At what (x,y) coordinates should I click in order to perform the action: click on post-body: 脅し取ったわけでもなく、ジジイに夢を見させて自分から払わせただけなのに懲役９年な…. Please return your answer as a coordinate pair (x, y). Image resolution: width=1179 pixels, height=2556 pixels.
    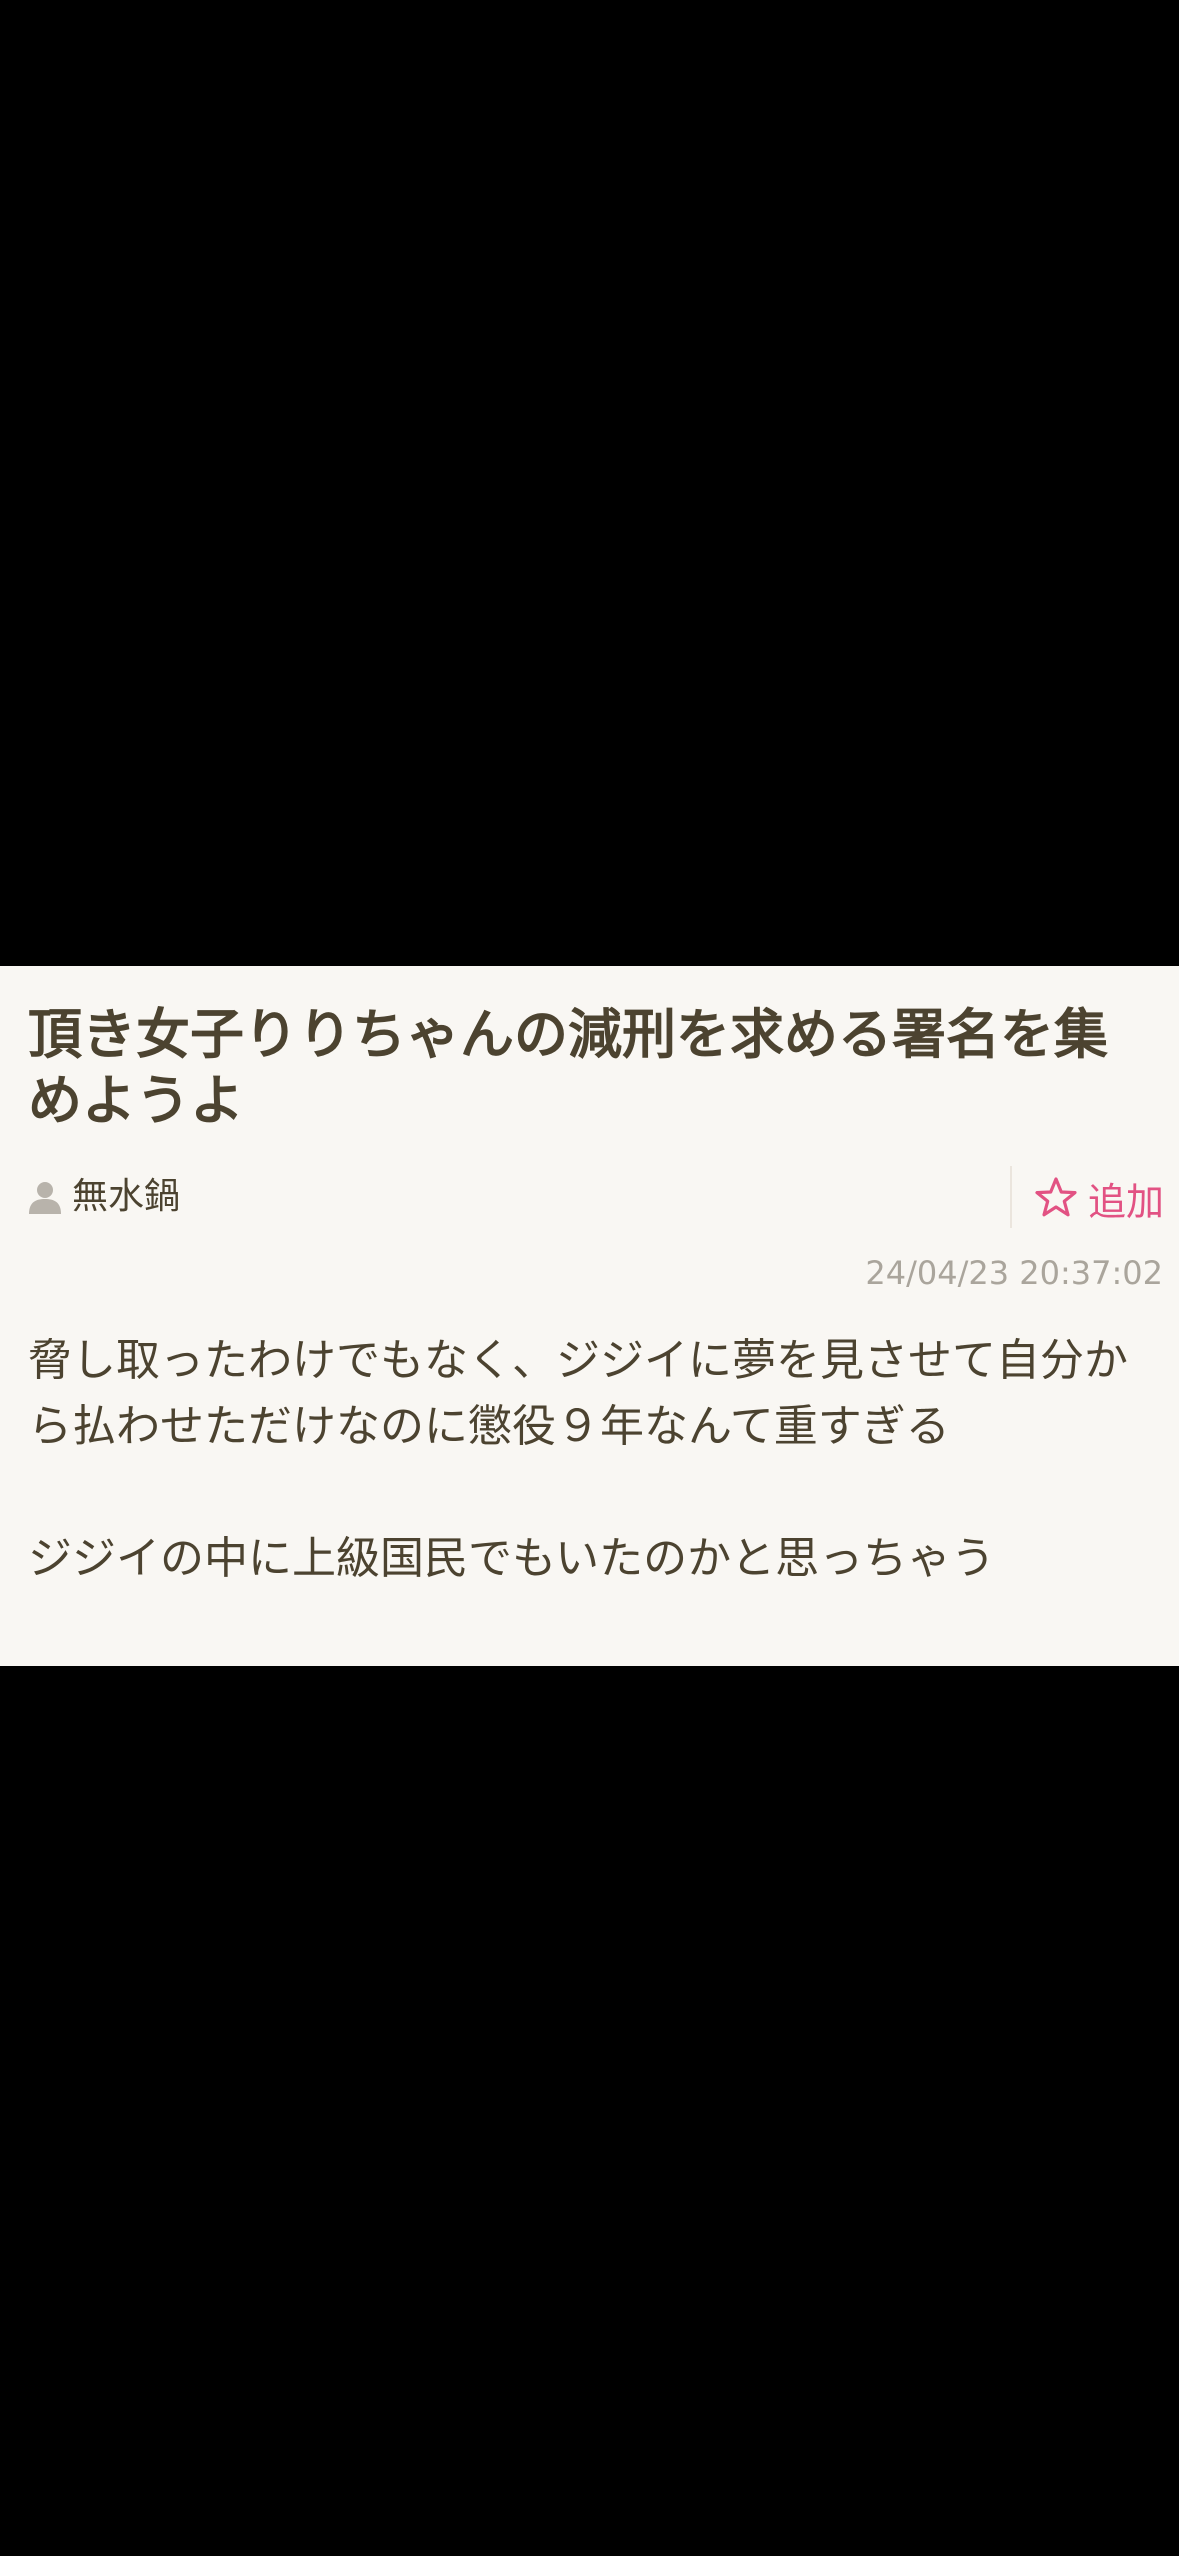
    Looking at the image, I should click on (588, 1460).